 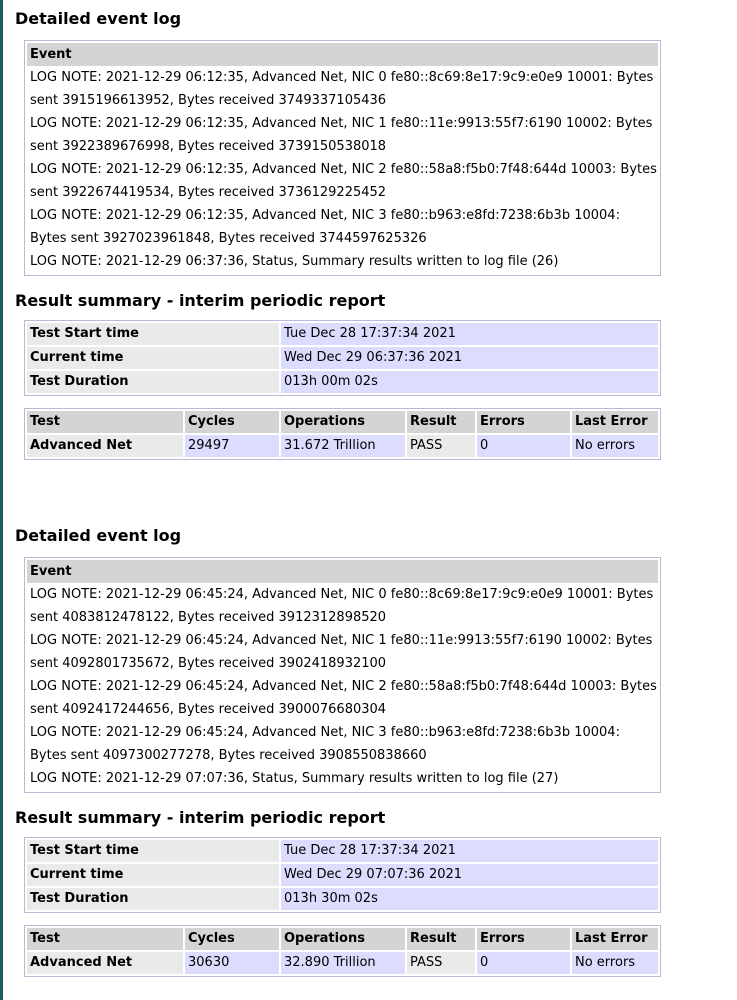 What do you see at coordinates (469, 382) in the screenshot?
I see `test-duration-value: 013h 00m 02s` at bounding box center [469, 382].